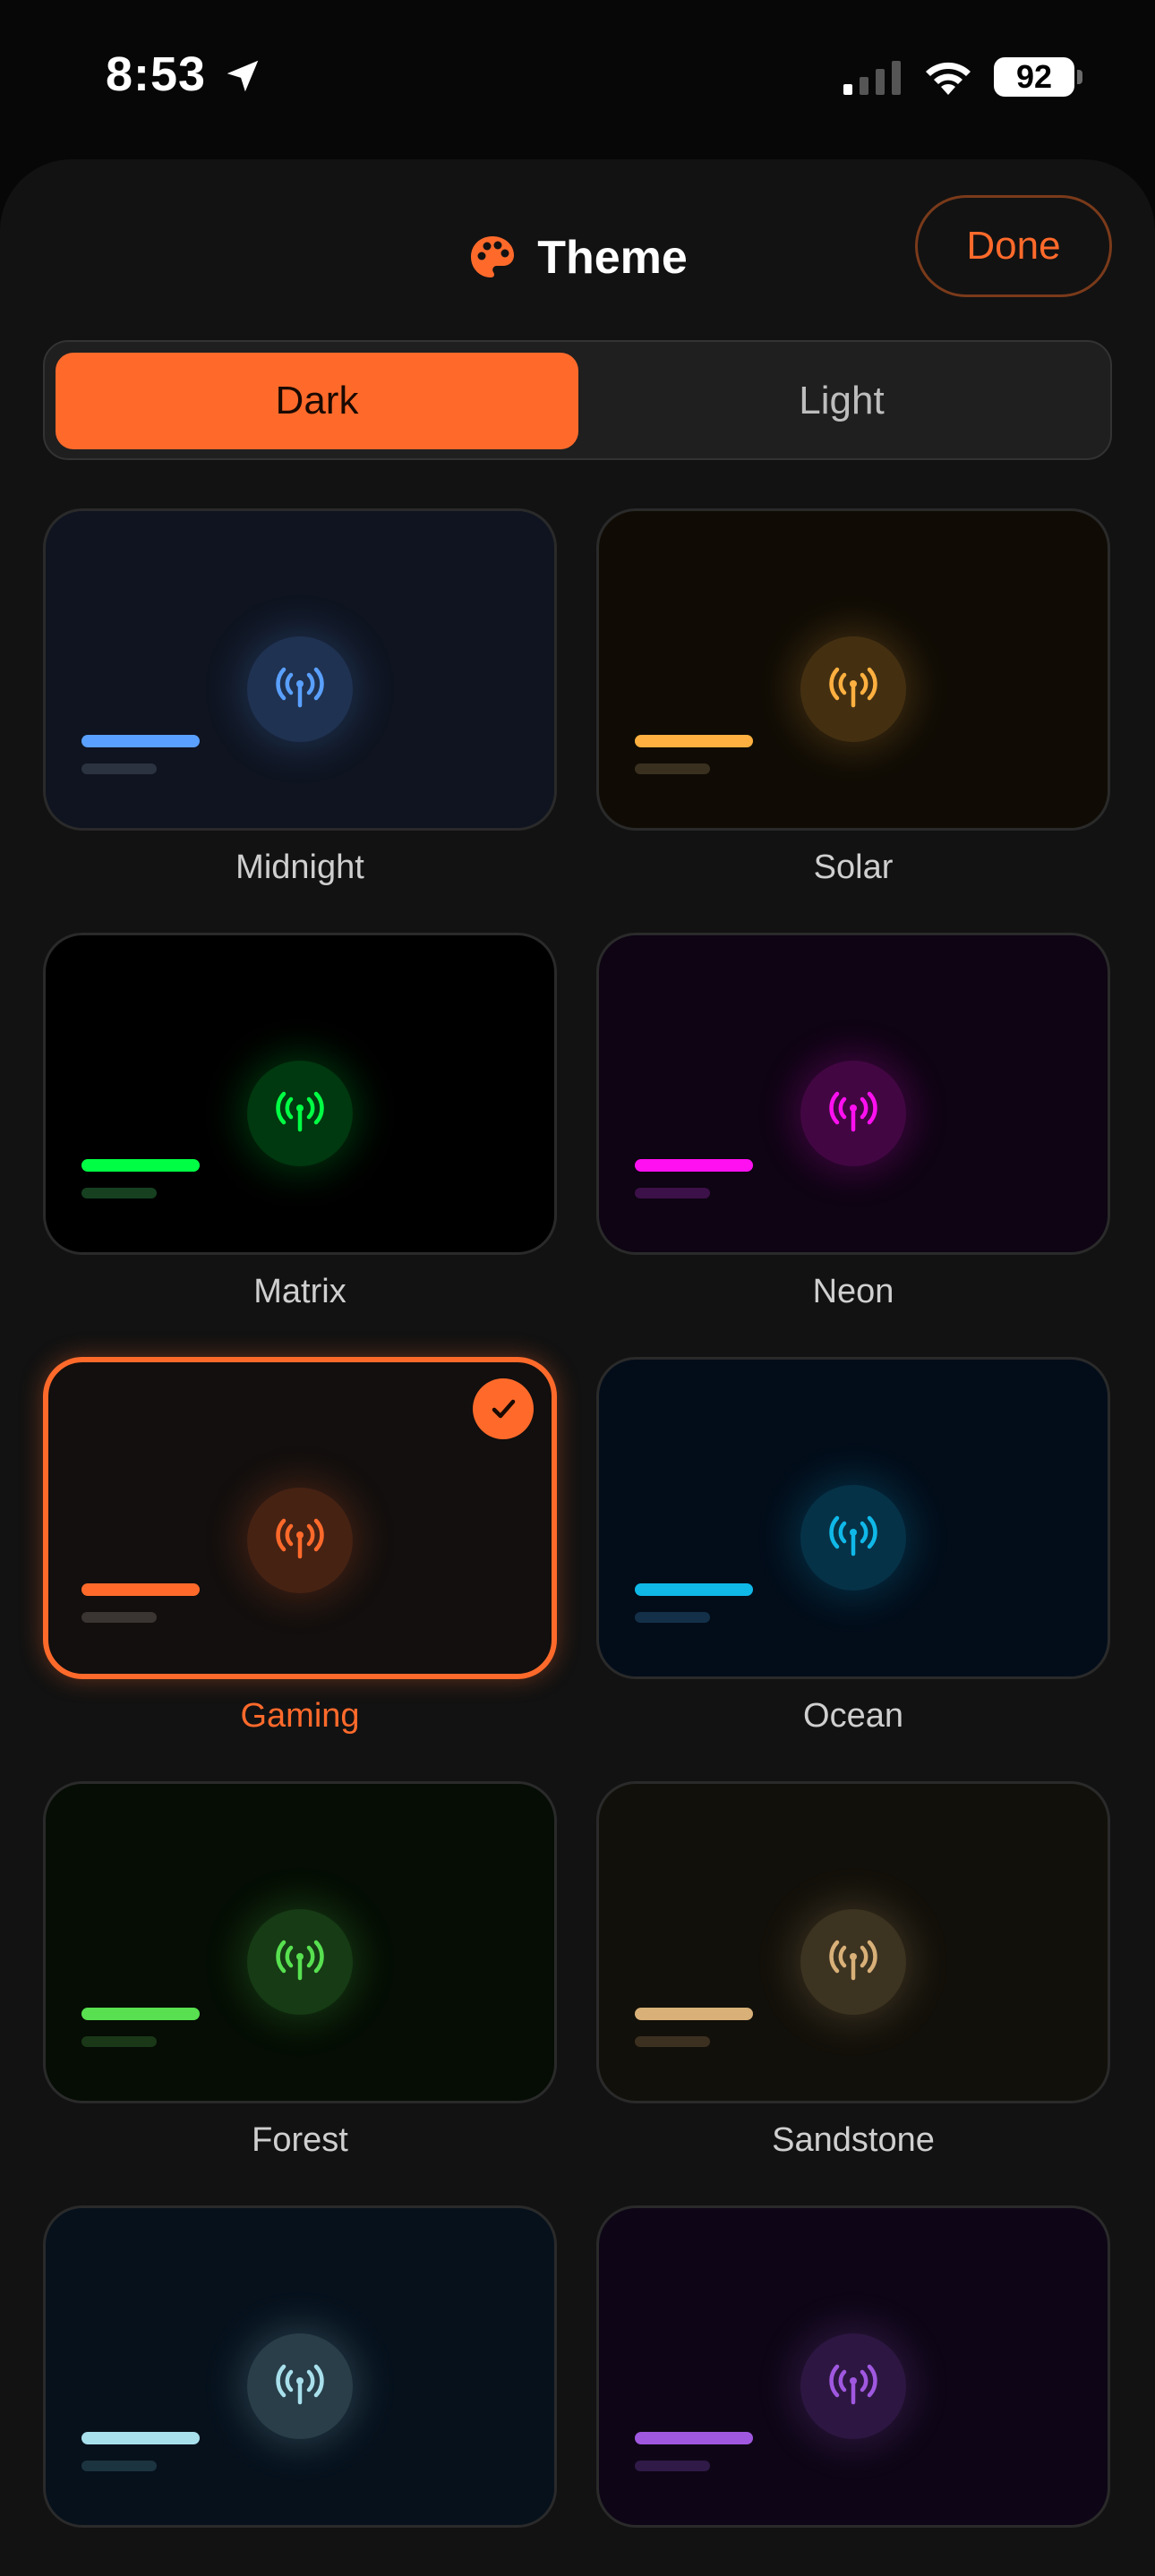  I want to click on battery-indicator: 92, so click(1034, 77).